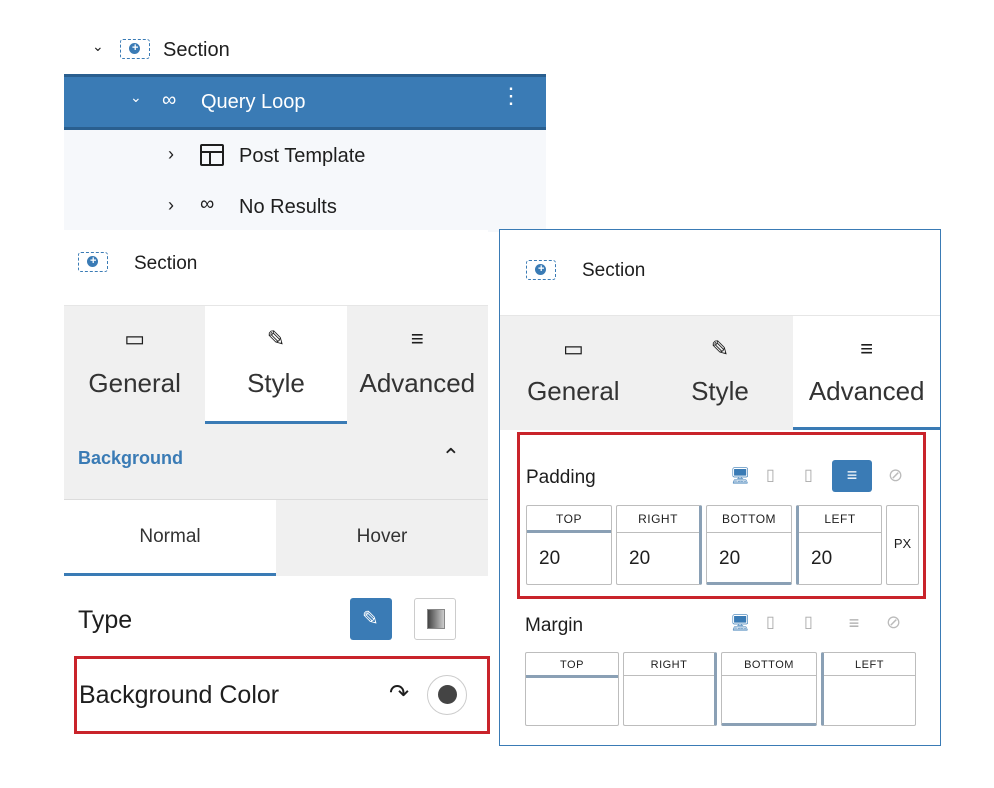 Image resolution: width=994 pixels, height=788 pixels. I want to click on tab-normal: Normal, so click(170, 538).